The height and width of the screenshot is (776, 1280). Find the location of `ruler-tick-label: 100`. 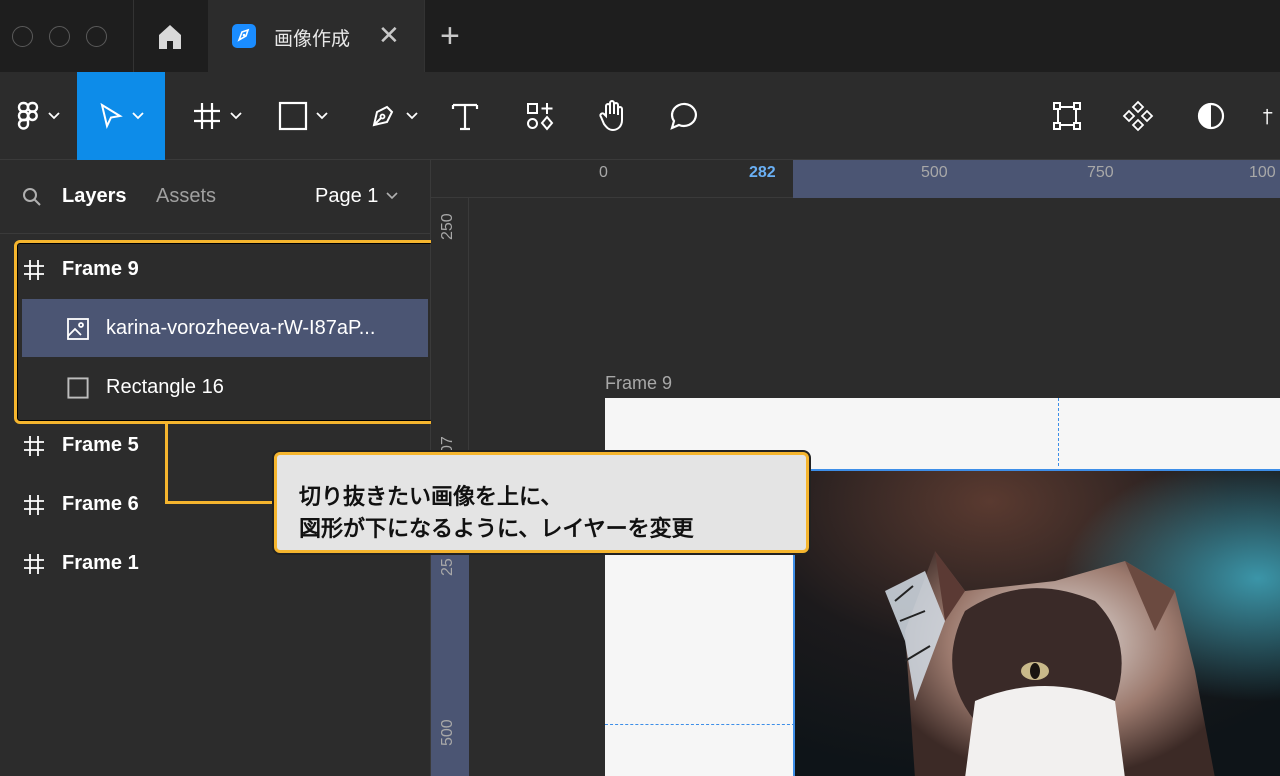

ruler-tick-label: 100 is located at coordinates (1262, 172).